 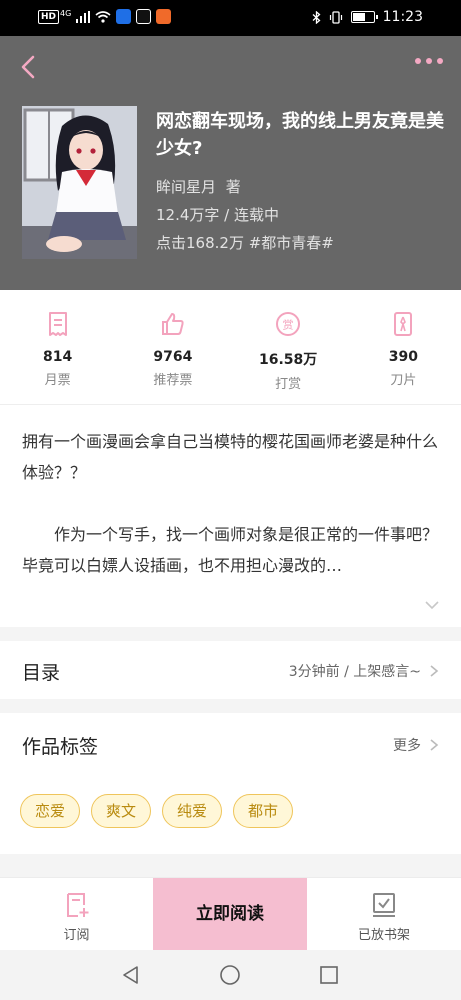 I want to click on bluetooth-icon, so click(x=316, y=17).